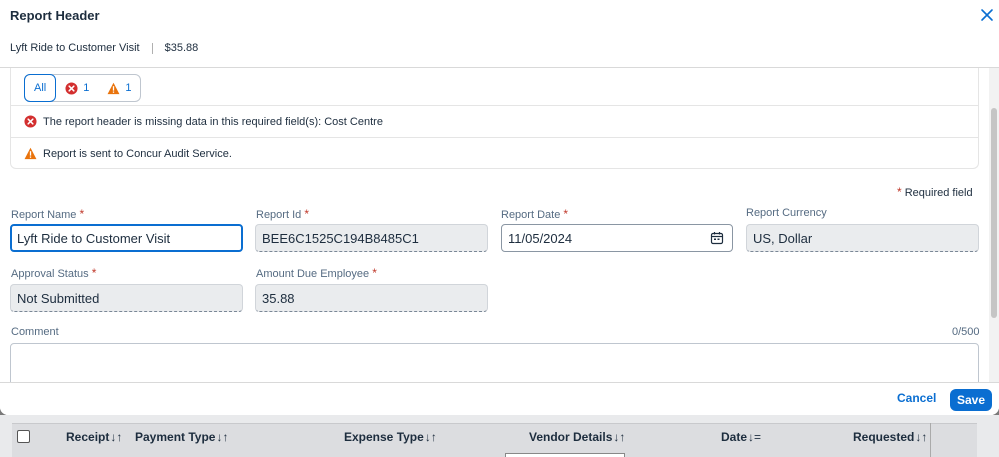 The height and width of the screenshot is (457, 999). I want to click on column-receipt-label: Receipt, so click(88, 437).